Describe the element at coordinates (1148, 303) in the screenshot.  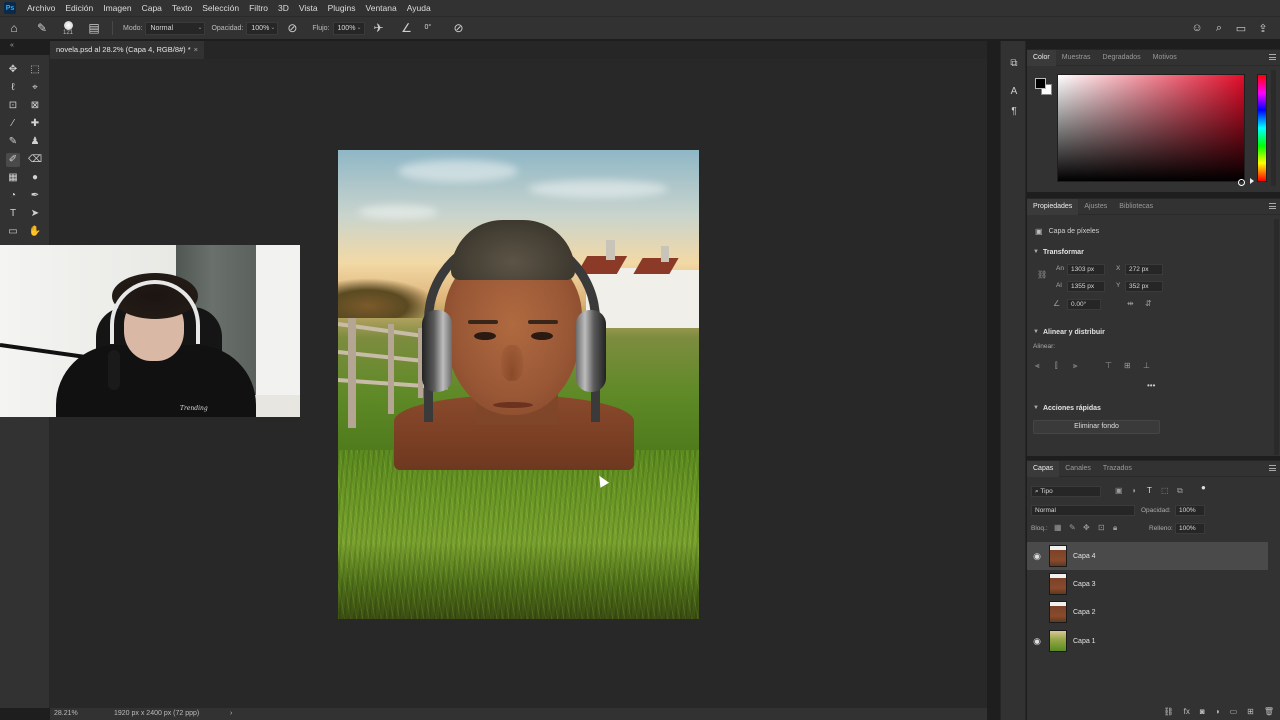
I see `flip-vertical-icon: ⇵` at that location.